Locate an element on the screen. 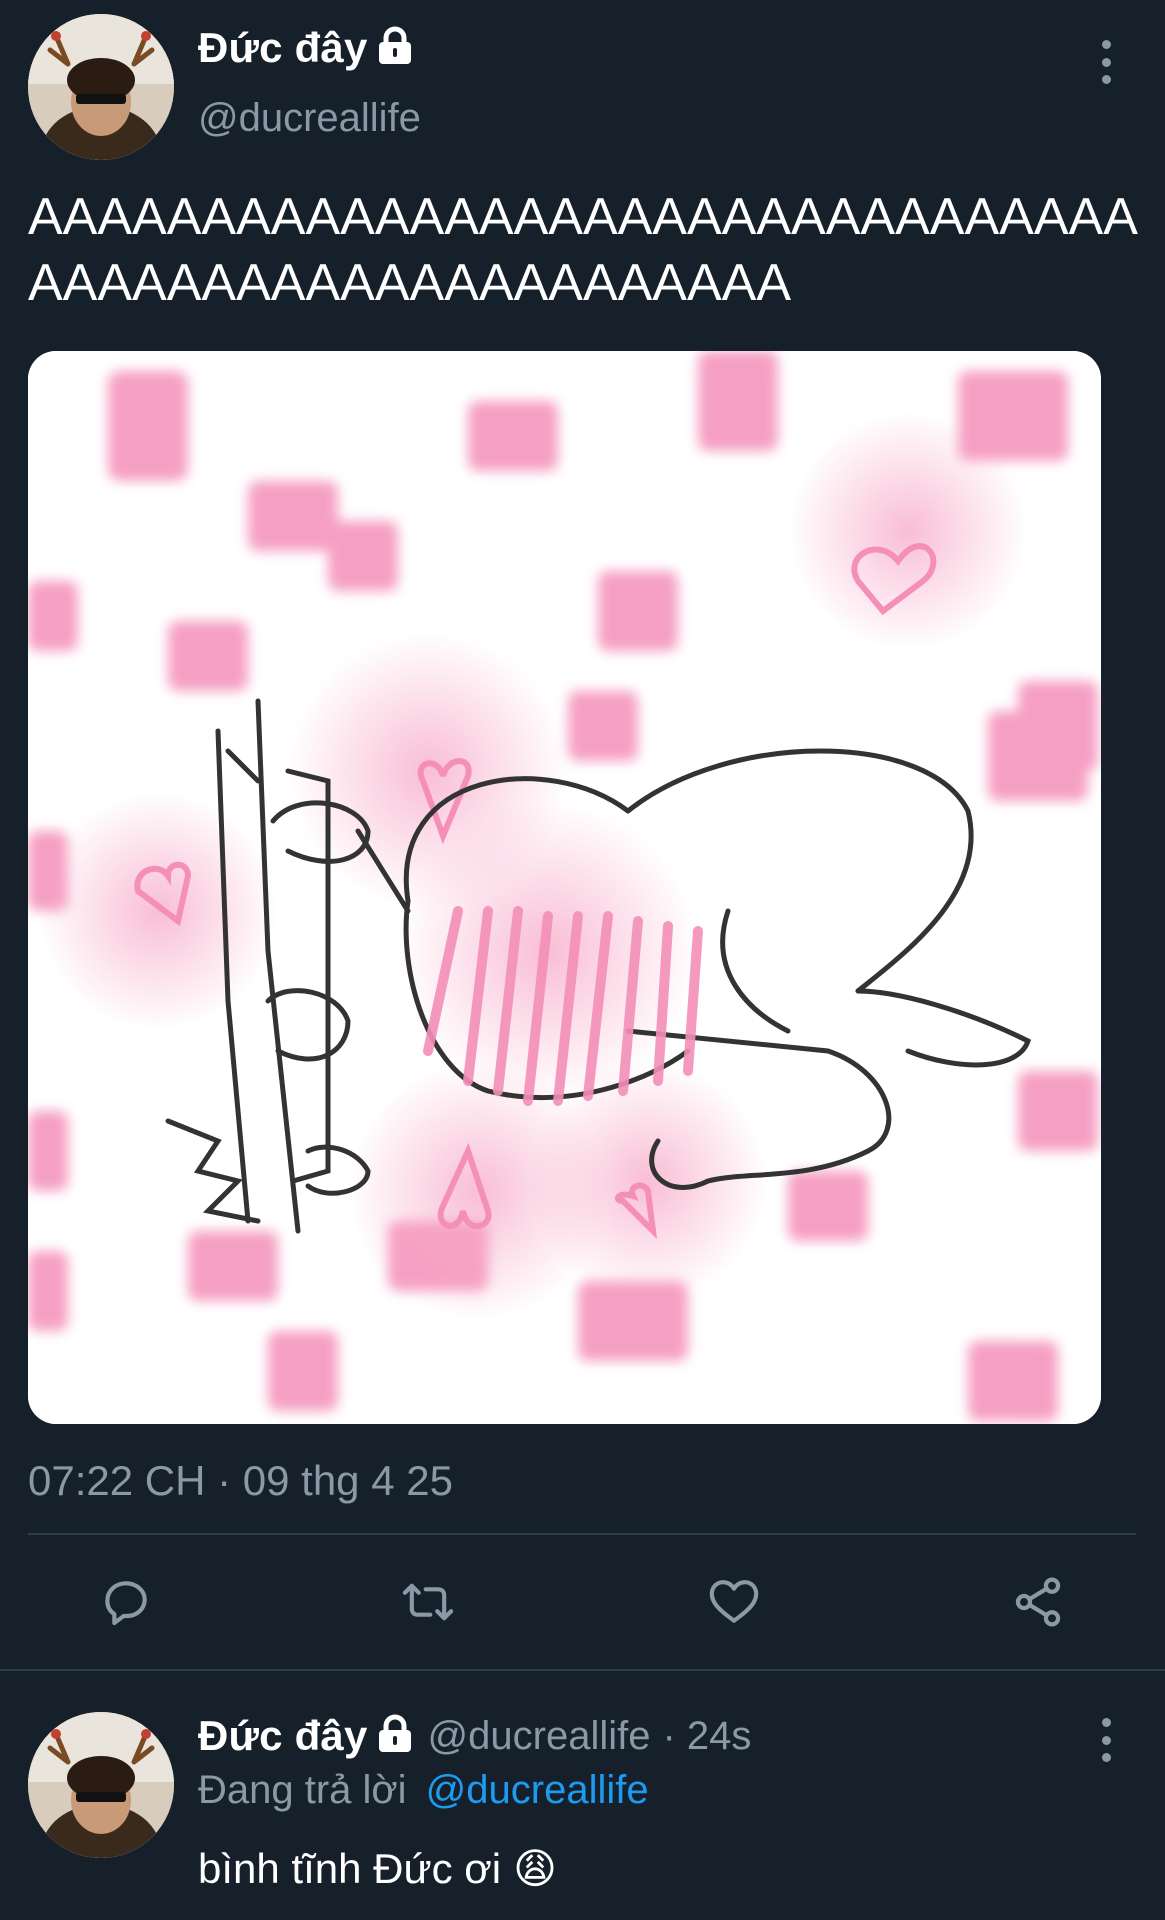 The height and width of the screenshot is (1920, 1165). section-divider is located at coordinates (582, 1670).